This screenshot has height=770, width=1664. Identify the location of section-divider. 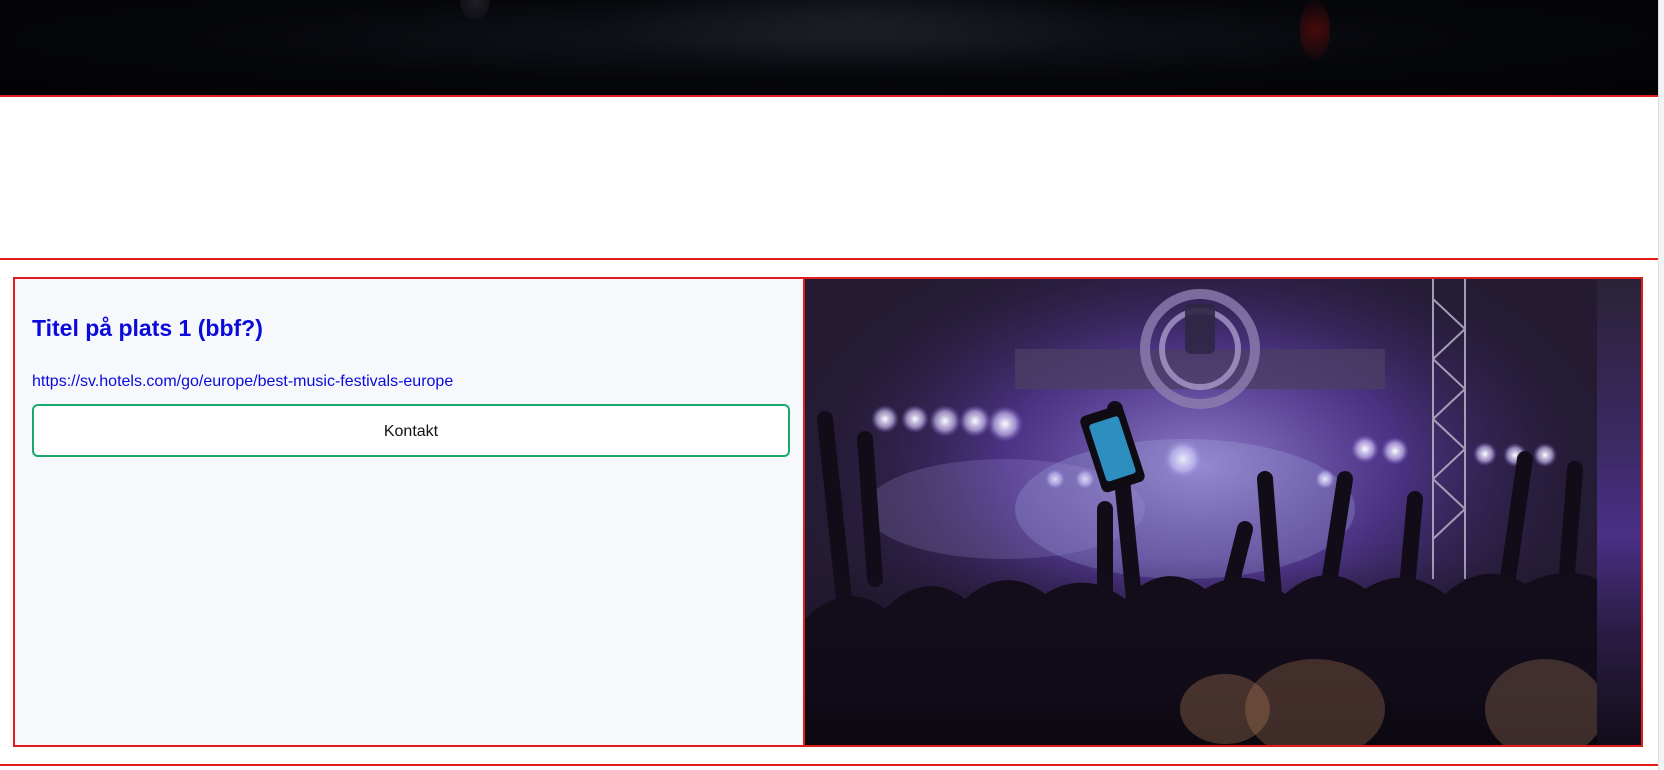
(829, 765).